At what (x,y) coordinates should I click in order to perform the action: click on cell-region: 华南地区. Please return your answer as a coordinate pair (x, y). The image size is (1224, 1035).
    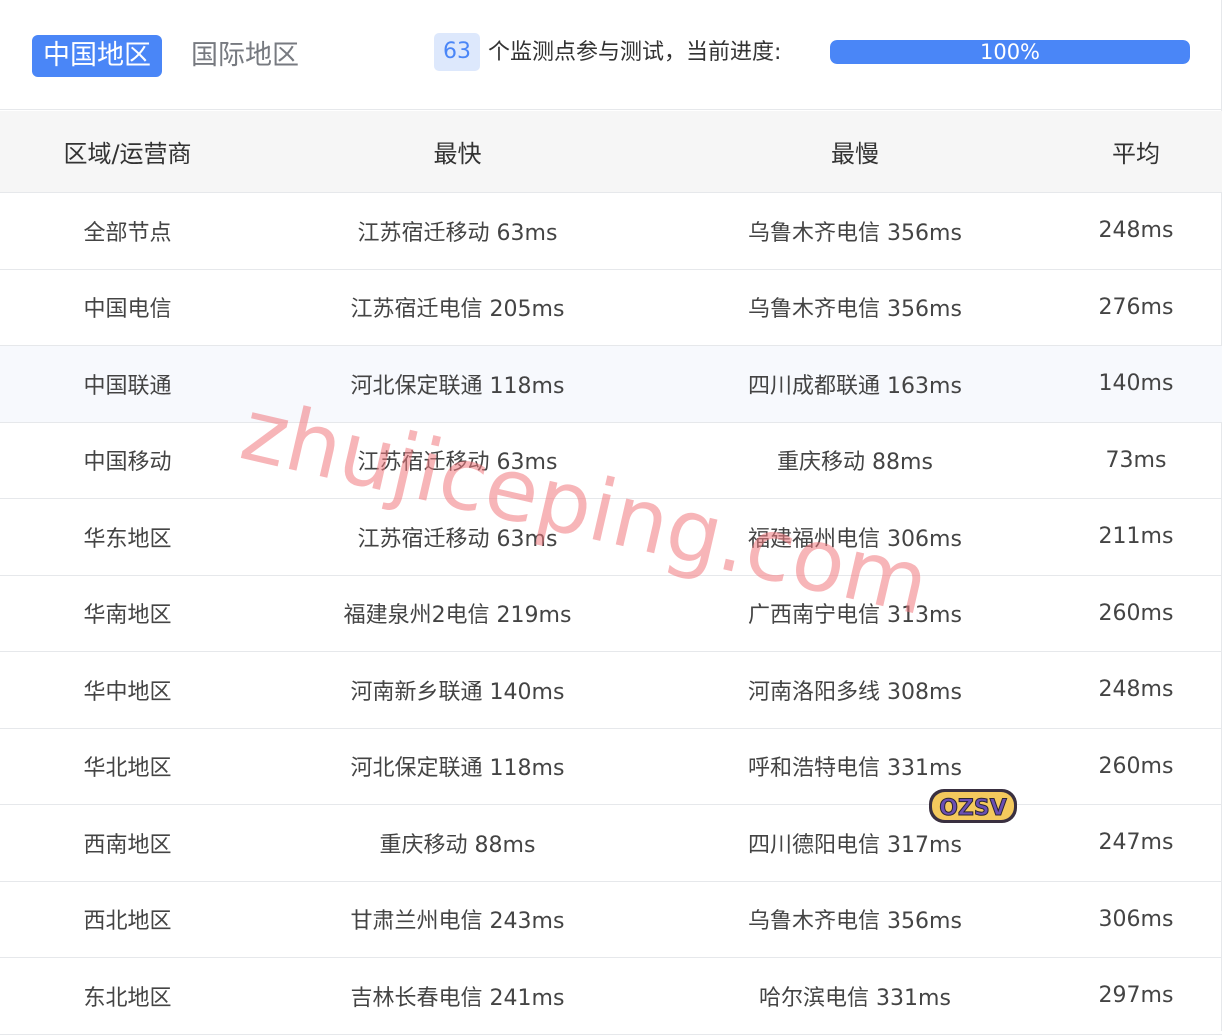
    Looking at the image, I should click on (127, 613).